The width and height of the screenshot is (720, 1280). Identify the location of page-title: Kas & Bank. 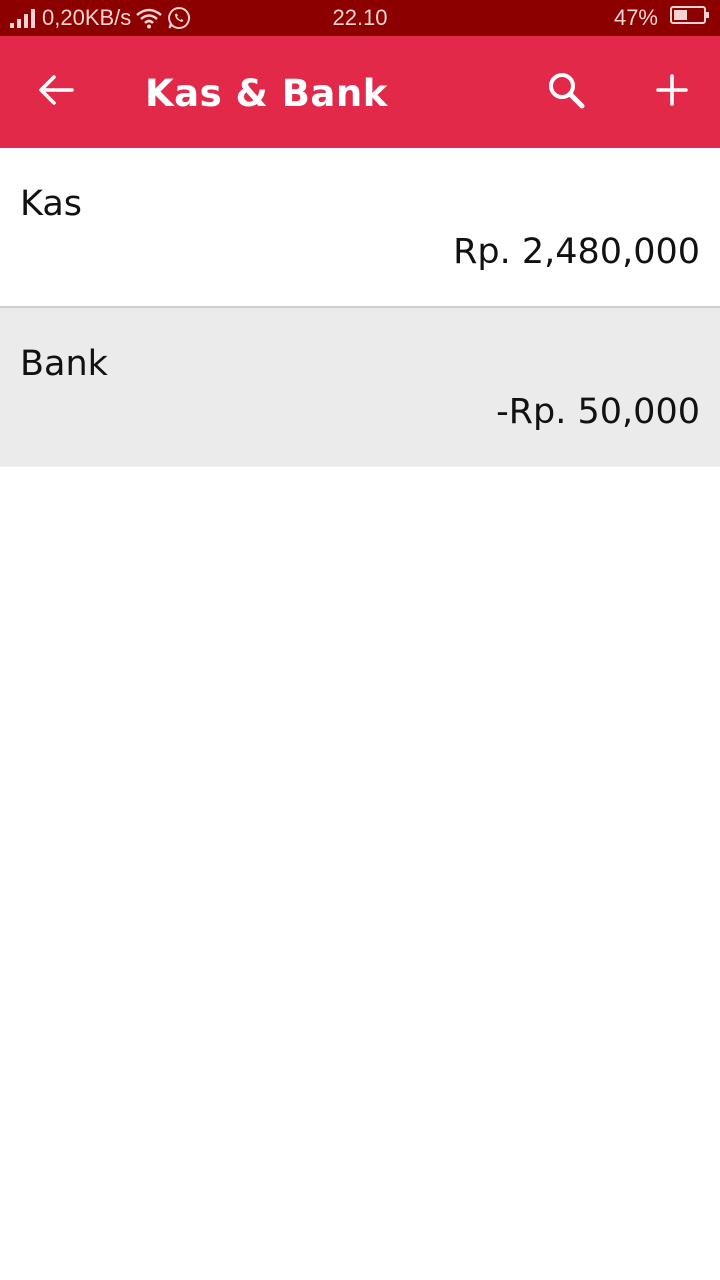
(266, 93).